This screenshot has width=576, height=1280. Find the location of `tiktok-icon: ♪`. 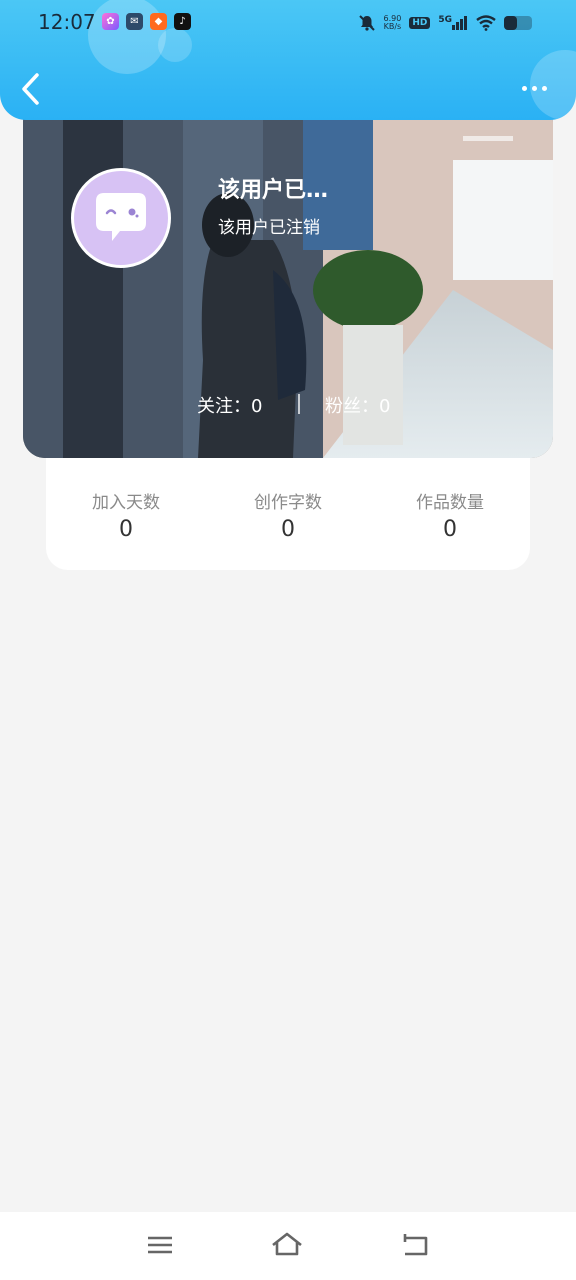

tiktok-icon: ♪ is located at coordinates (182, 21).